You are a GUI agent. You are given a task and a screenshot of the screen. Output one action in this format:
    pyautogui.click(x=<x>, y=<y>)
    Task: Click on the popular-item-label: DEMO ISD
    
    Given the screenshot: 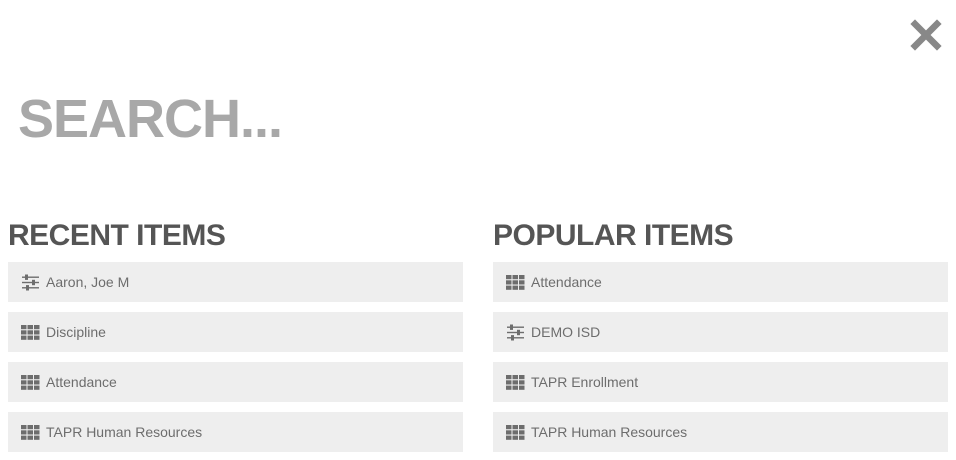 What is the action you would take?
    pyautogui.click(x=566, y=332)
    